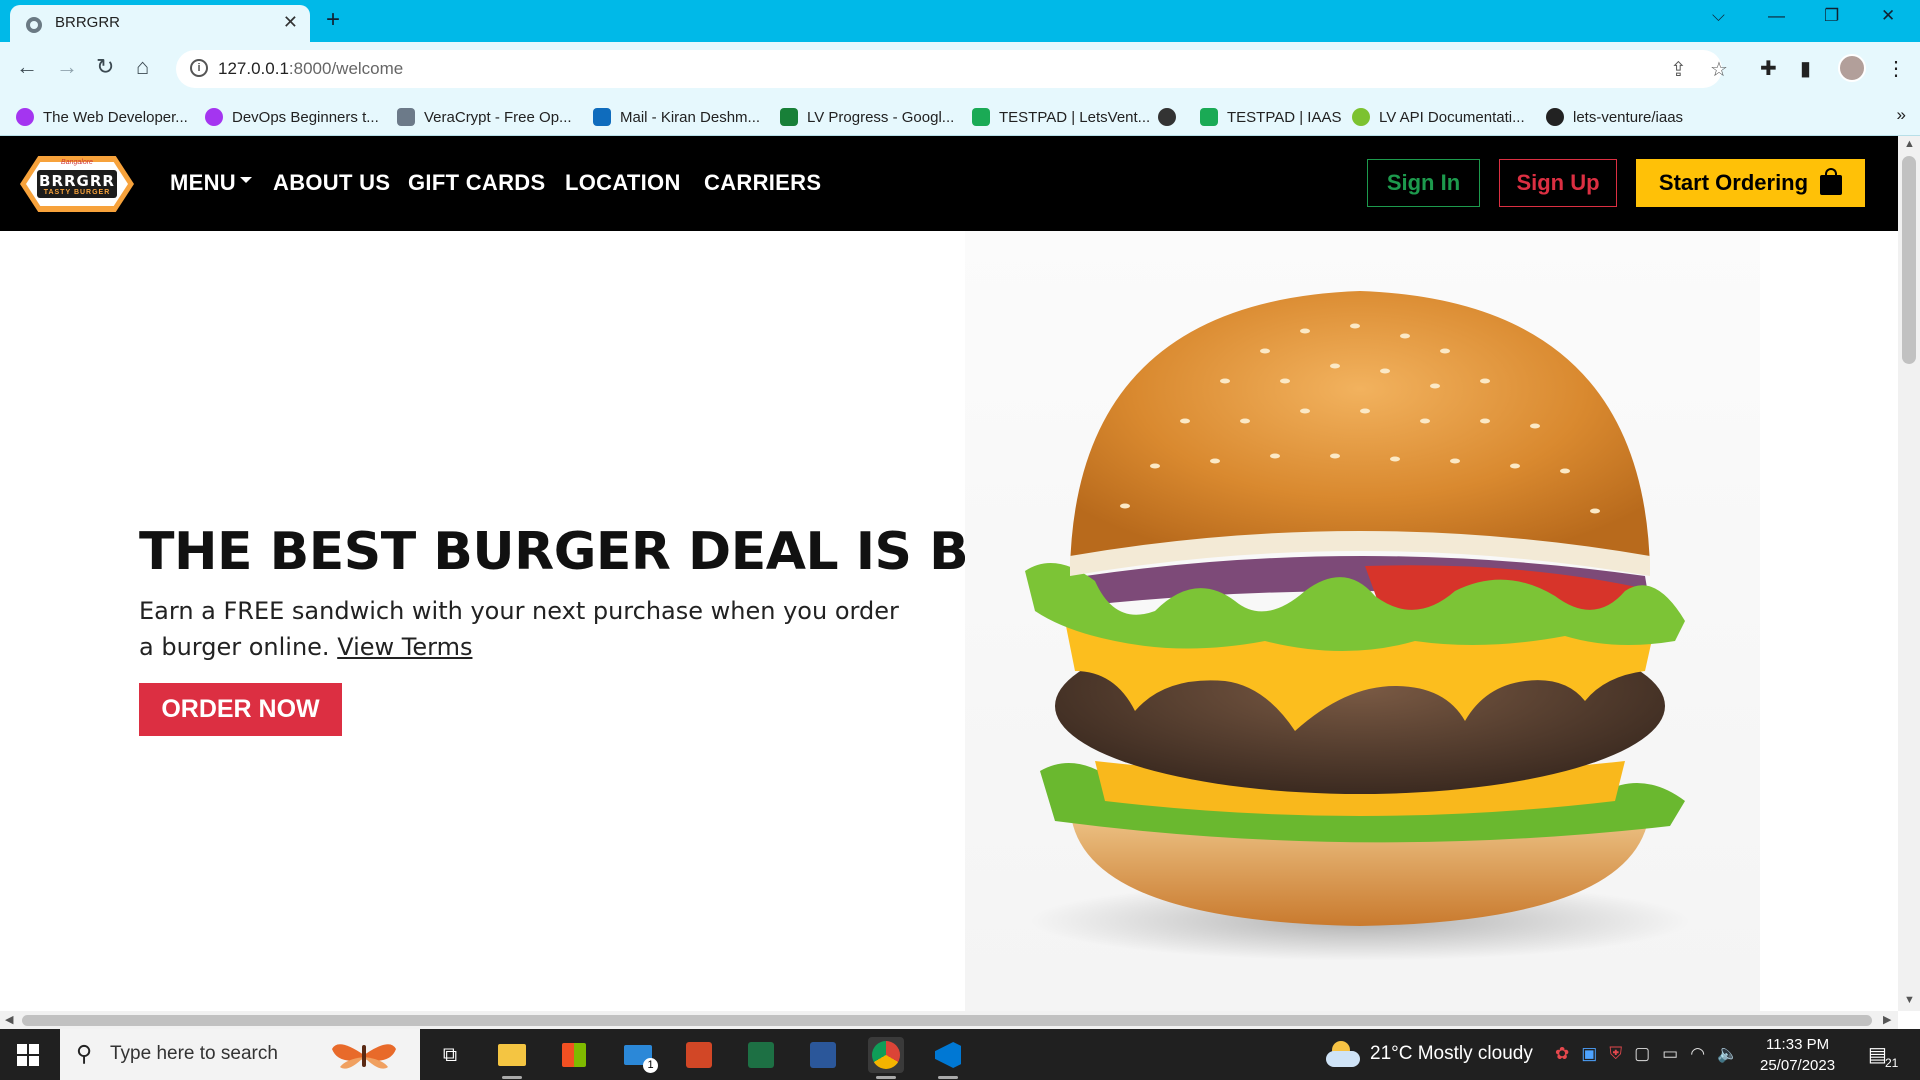  What do you see at coordinates (699, 1055) in the screenshot?
I see `powerpoint-icon` at bounding box center [699, 1055].